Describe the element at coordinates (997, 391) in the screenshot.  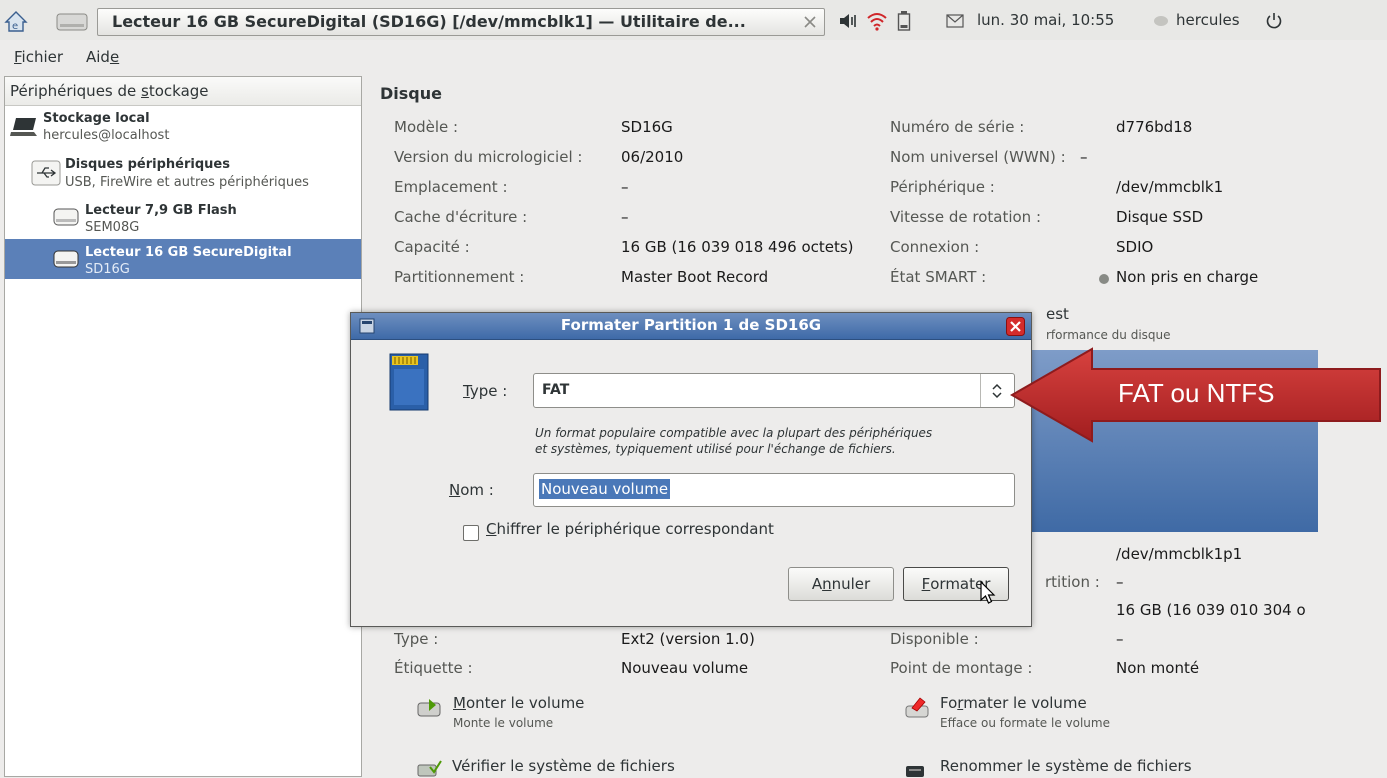
I see `chevron-updown-icon` at that location.